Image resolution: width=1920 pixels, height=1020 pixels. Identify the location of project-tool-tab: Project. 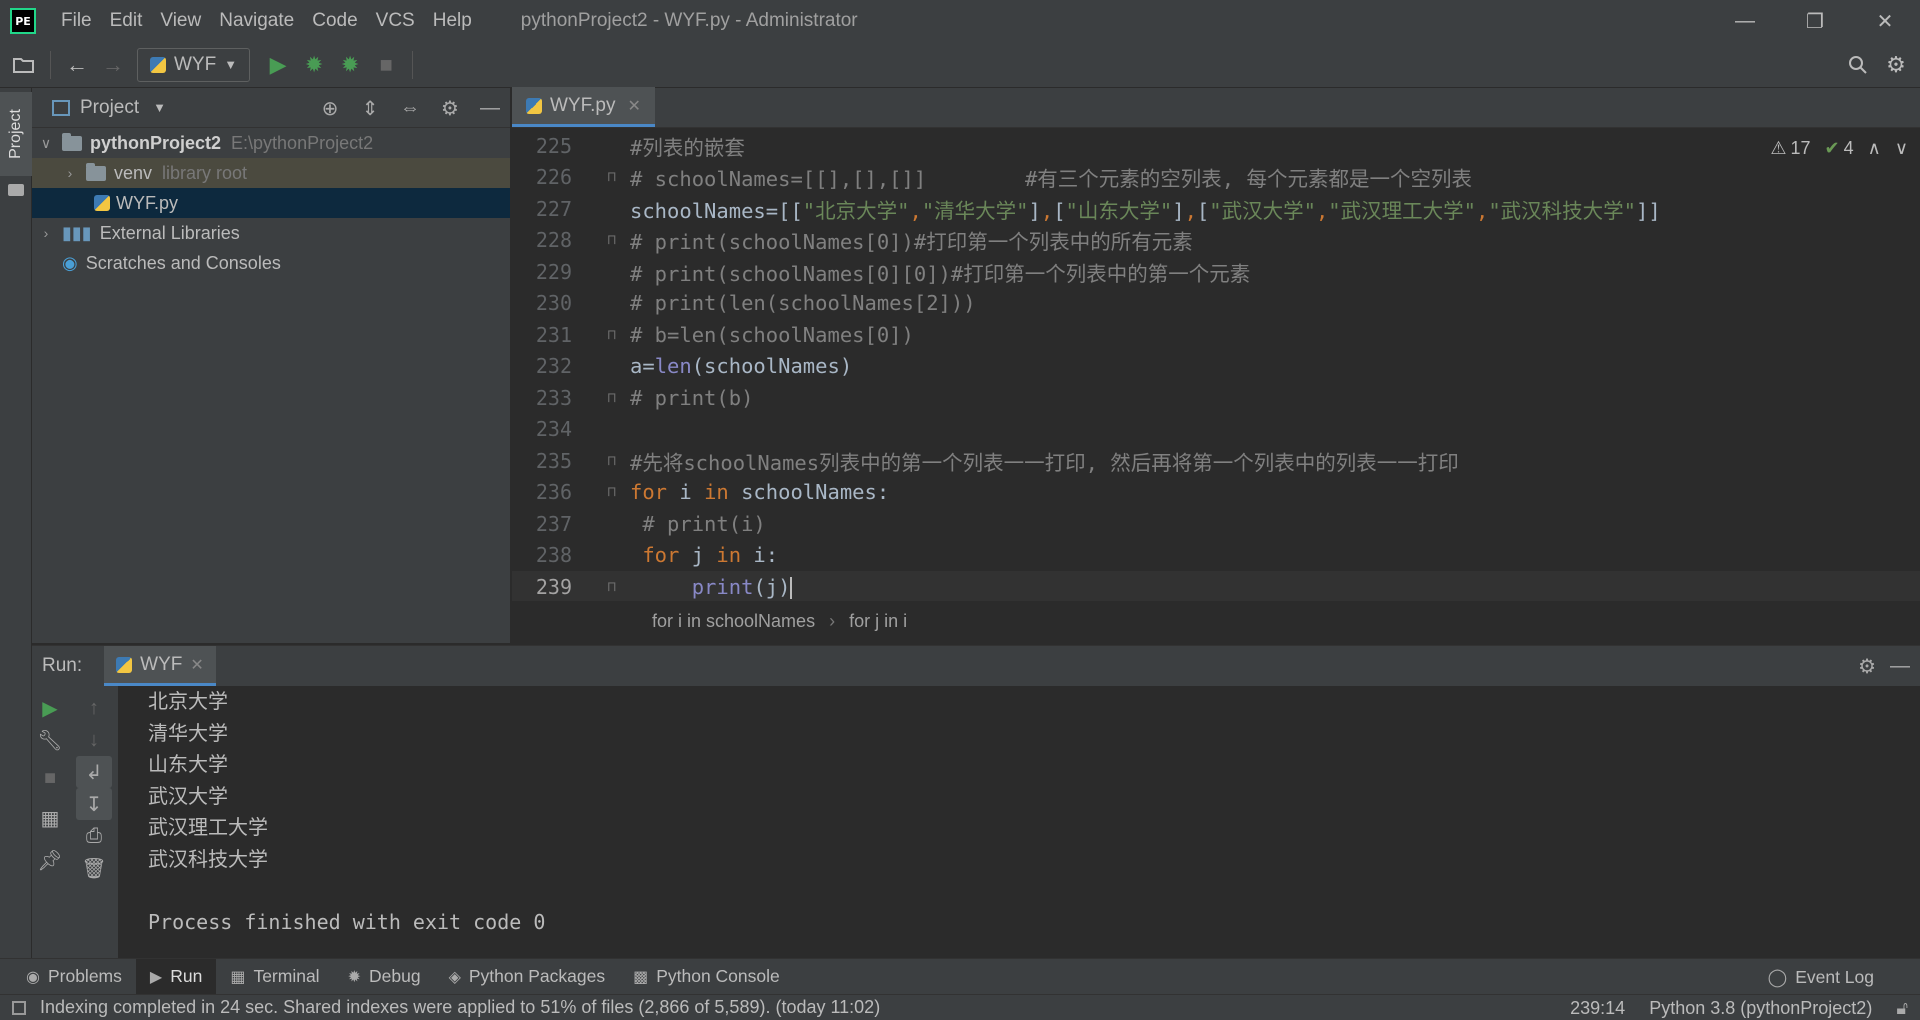
(16, 134).